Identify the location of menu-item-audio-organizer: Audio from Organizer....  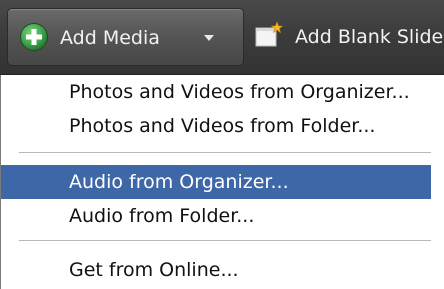
(216, 182).